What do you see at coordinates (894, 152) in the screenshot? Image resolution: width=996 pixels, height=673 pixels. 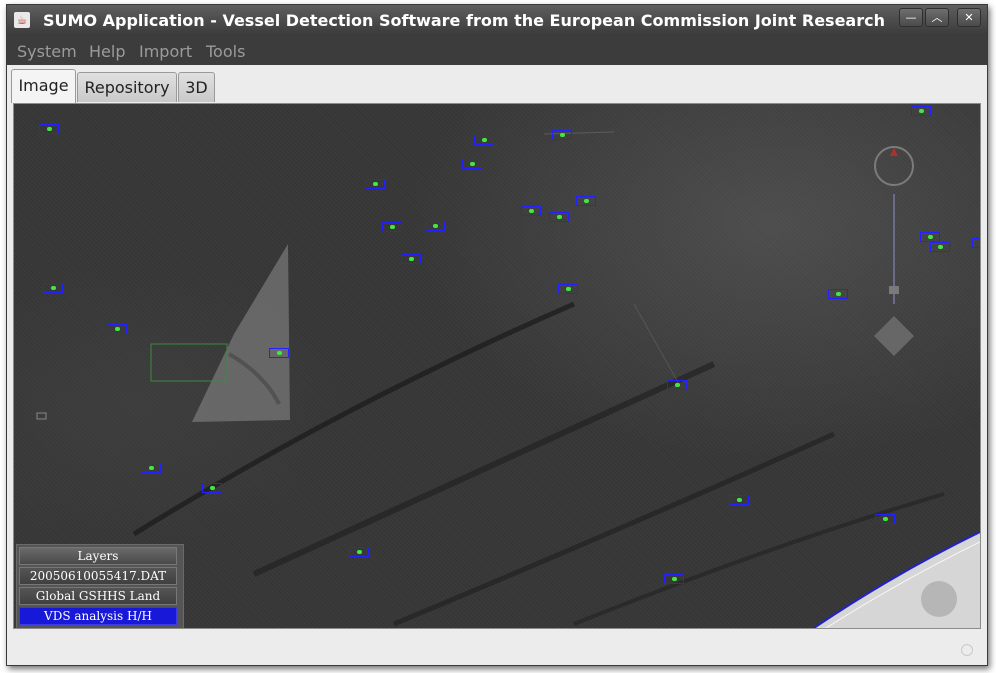 I see `north-arrow-icon` at bounding box center [894, 152].